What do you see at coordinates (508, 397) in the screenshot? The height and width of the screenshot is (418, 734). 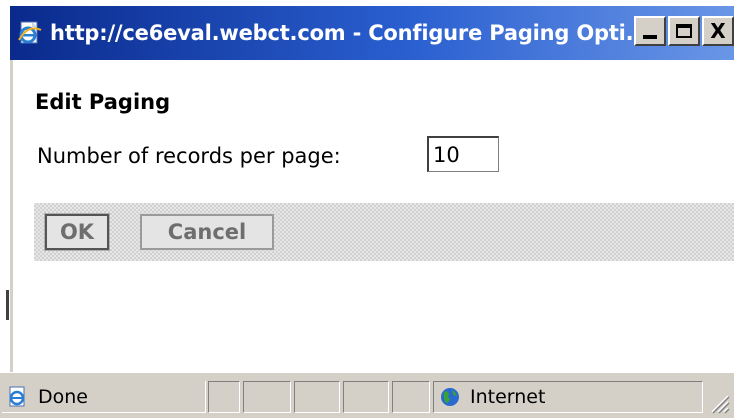 I see `zone-text: Internet` at bounding box center [508, 397].